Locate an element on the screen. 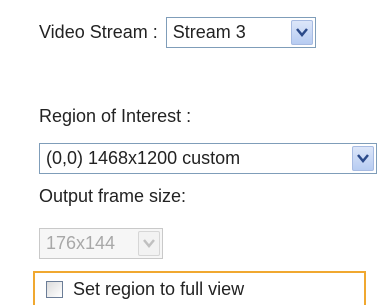 The height and width of the screenshot is (305, 377). output-frame-select-row: 176x144 is located at coordinates (101, 243).